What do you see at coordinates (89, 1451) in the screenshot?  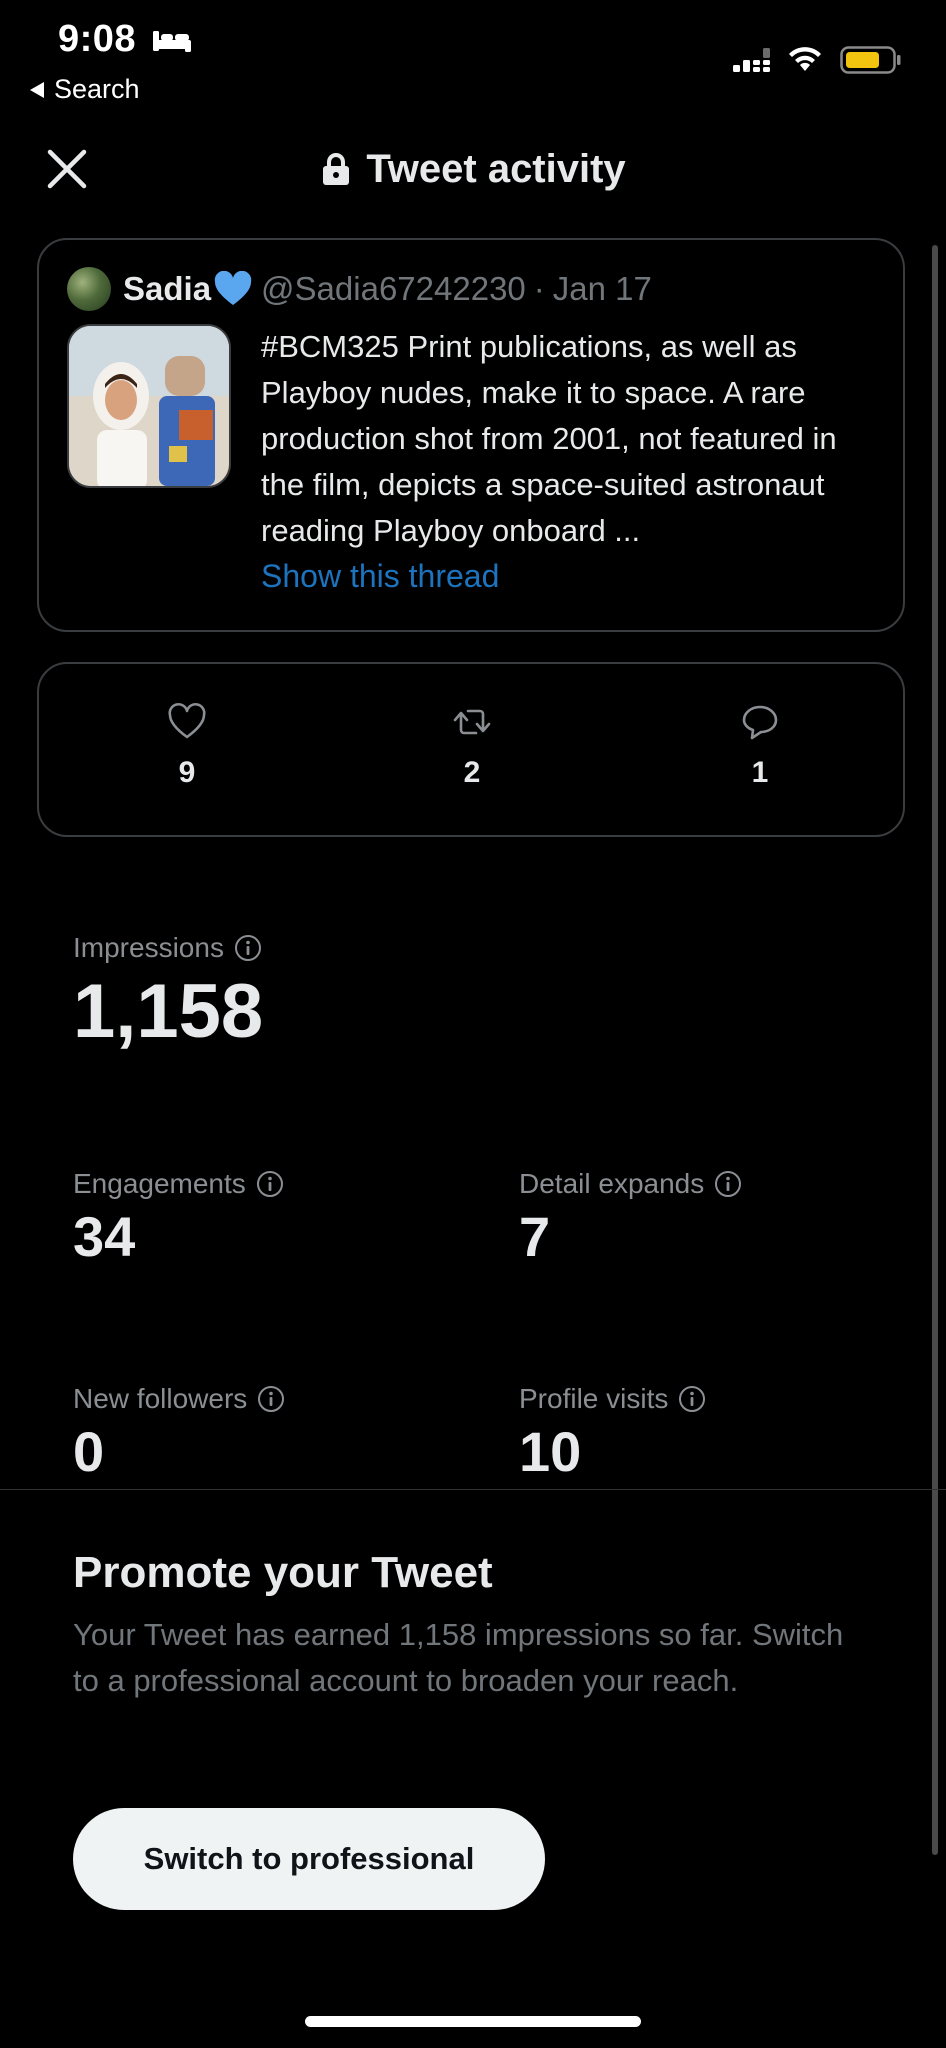 I see `new-followers-value: 0` at bounding box center [89, 1451].